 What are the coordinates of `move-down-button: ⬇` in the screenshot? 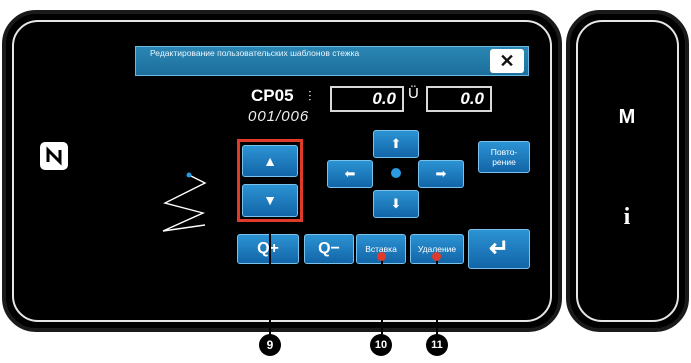 It's located at (396, 204).